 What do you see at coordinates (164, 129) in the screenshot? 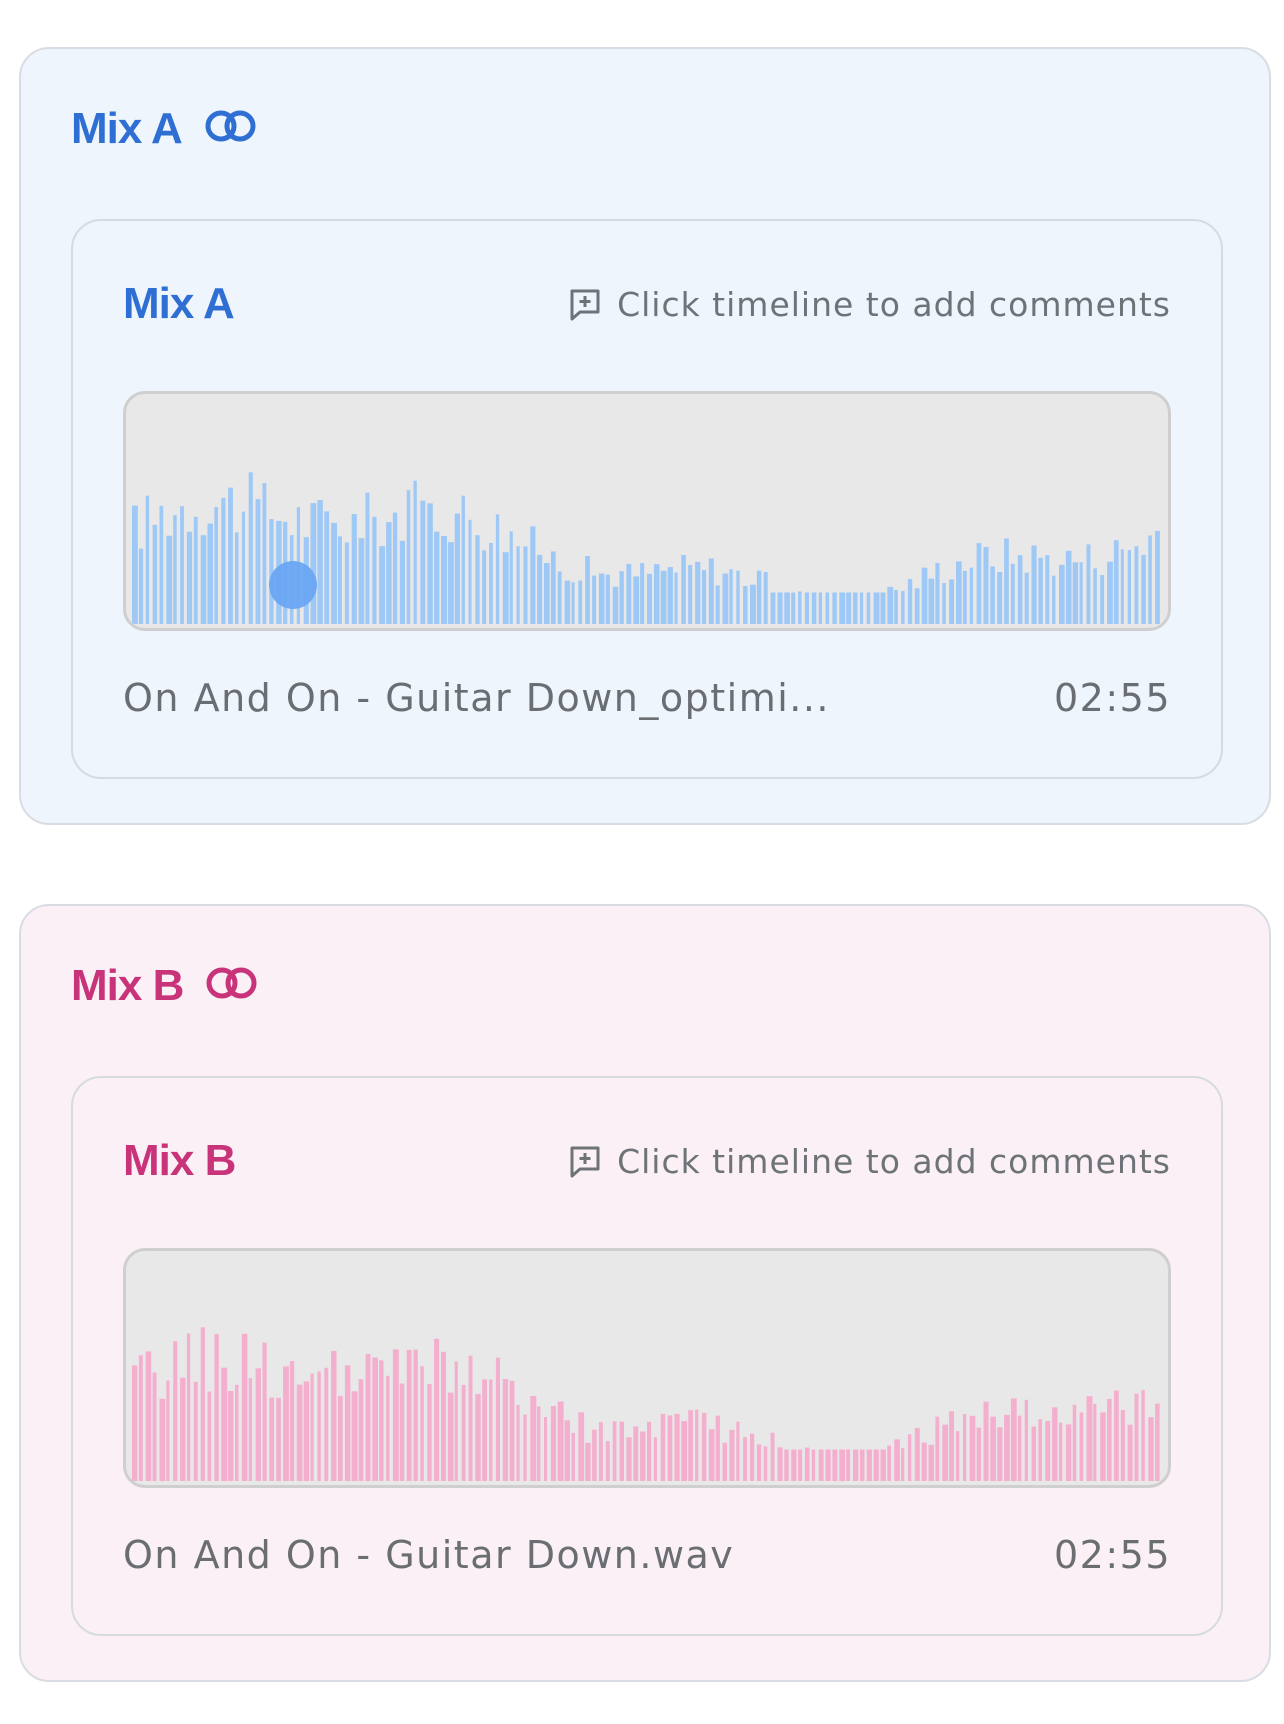
I see `mix-a-group-title: Mix A` at bounding box center [164, 129].